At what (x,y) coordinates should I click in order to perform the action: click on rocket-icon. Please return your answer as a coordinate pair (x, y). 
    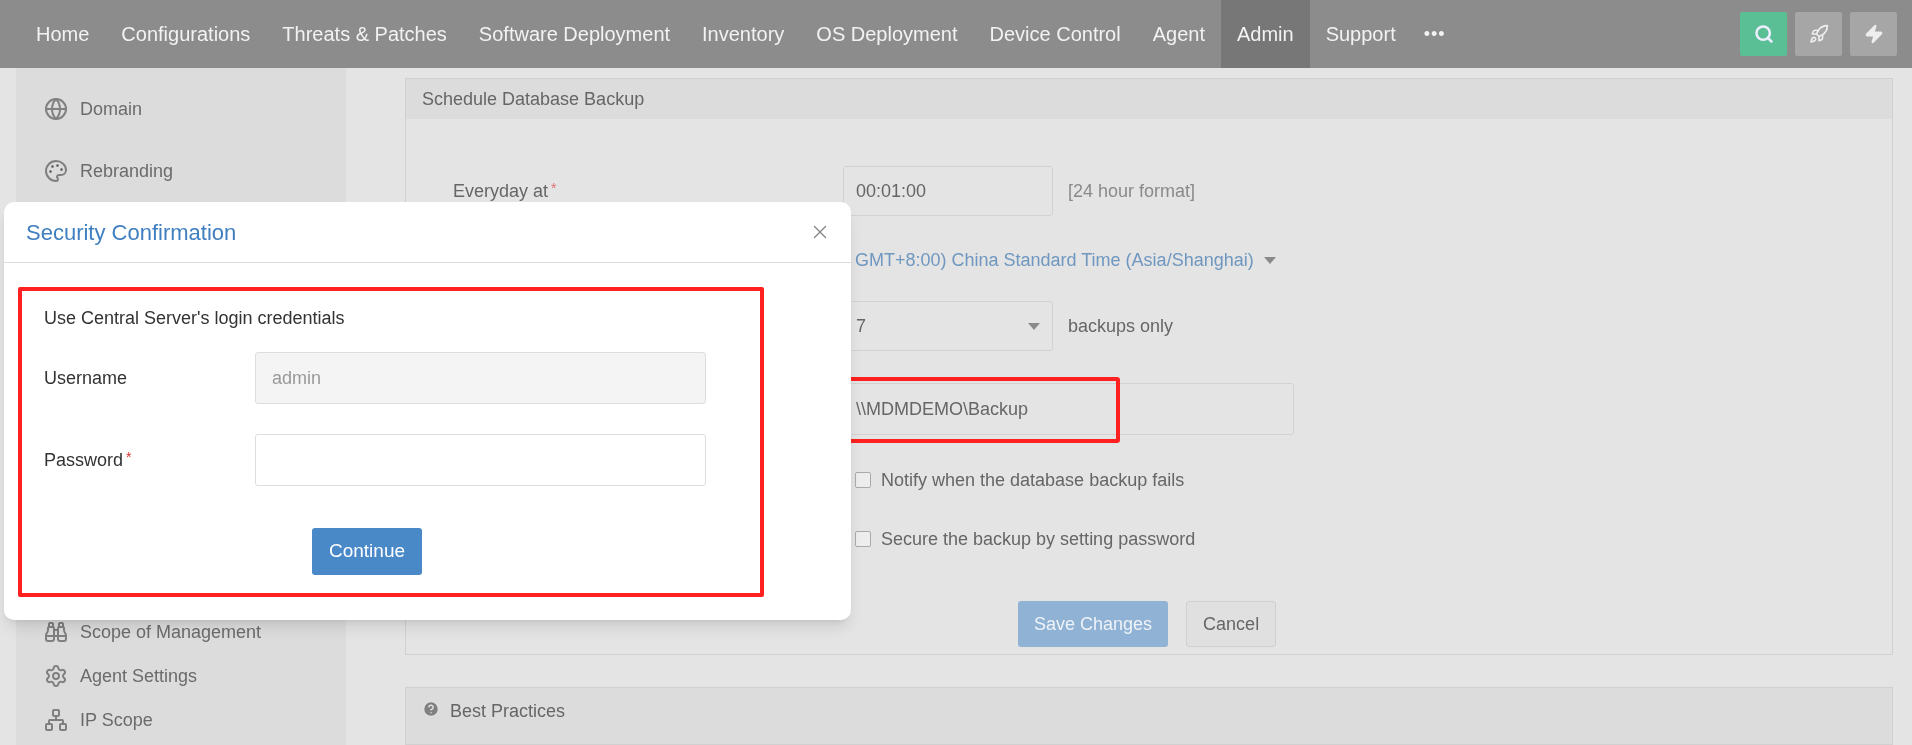
    Looking at the image, I should click on (1818, 34).